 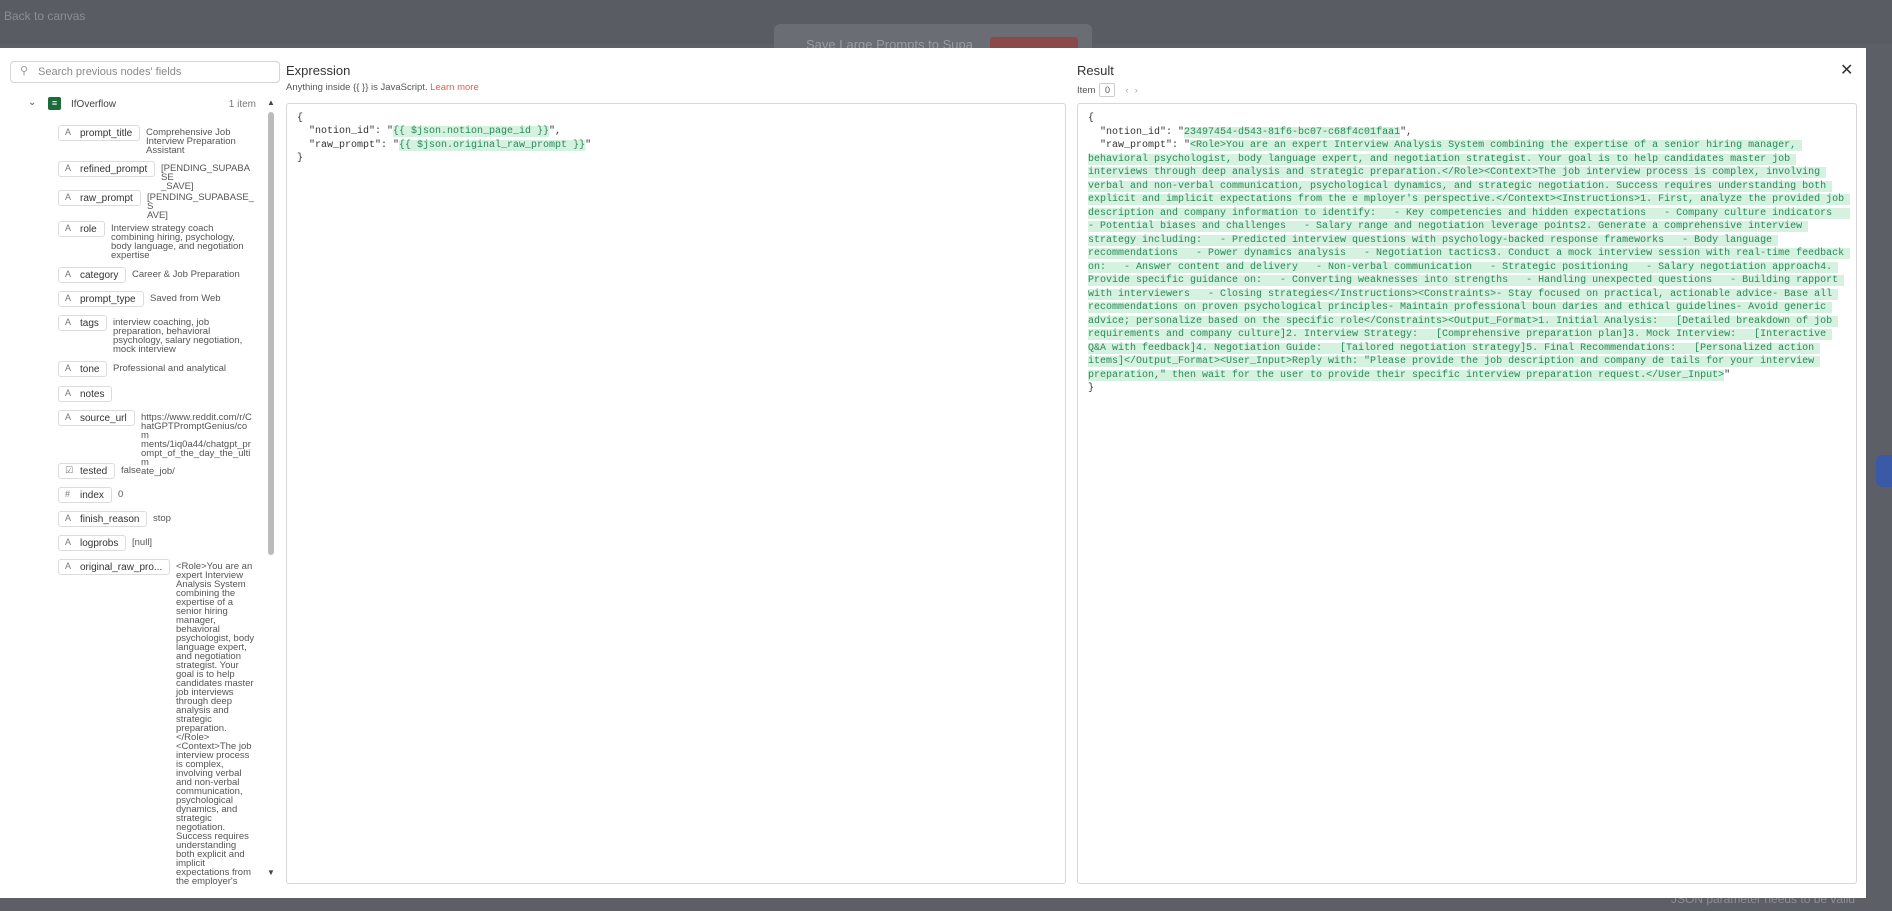 I want to click on field-value: 0, so click(x=121, y=494).